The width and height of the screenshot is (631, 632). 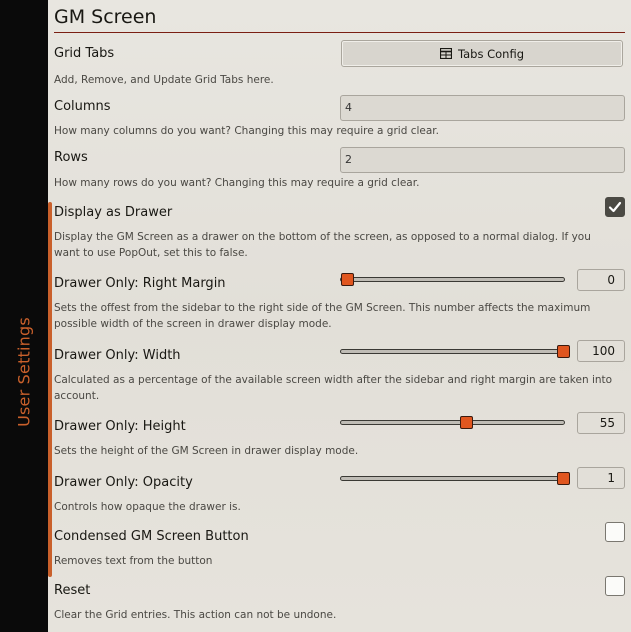 I want to click on width-slider-track, so click(x=452, y=351).